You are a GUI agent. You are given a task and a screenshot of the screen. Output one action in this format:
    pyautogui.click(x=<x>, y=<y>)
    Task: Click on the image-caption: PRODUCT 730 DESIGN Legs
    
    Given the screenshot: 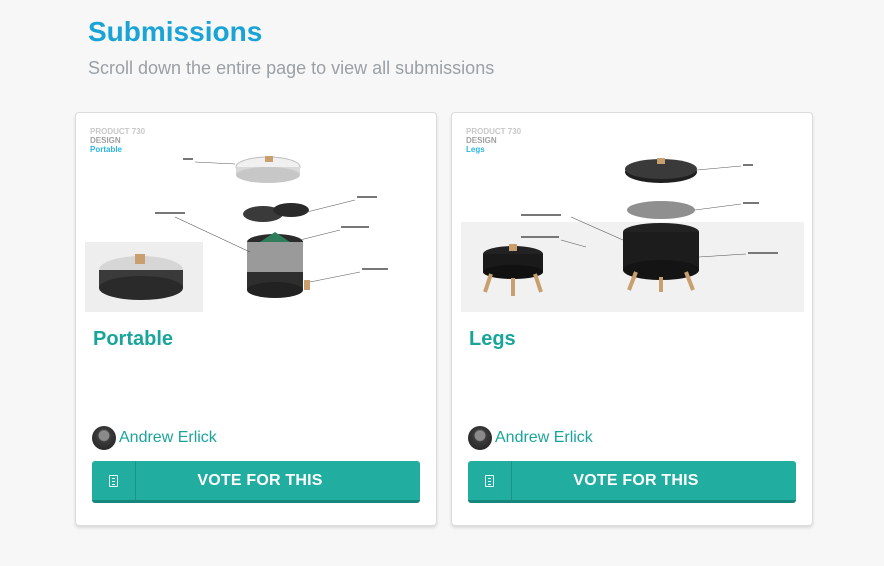 What is the action you would take?
    pyautogui.click(x=494, y=140)
    